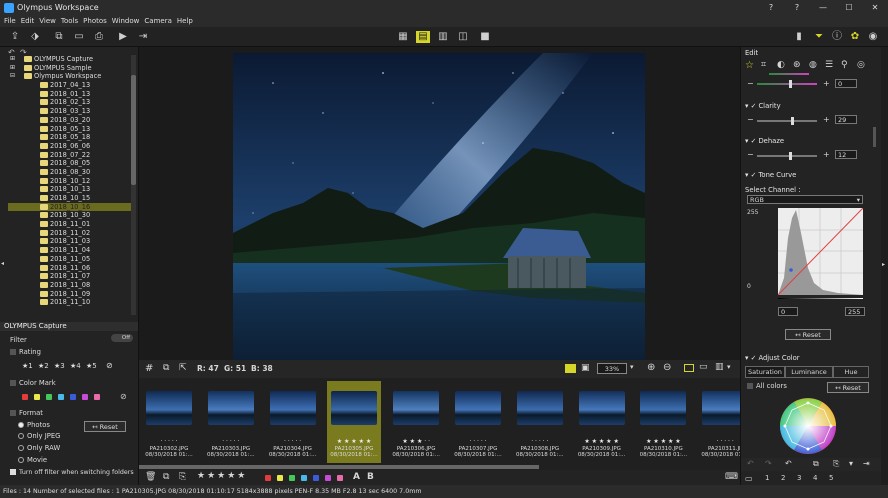 This screenshot has width=888, height=498. I want to click on tint-slider, so click(789, 74).